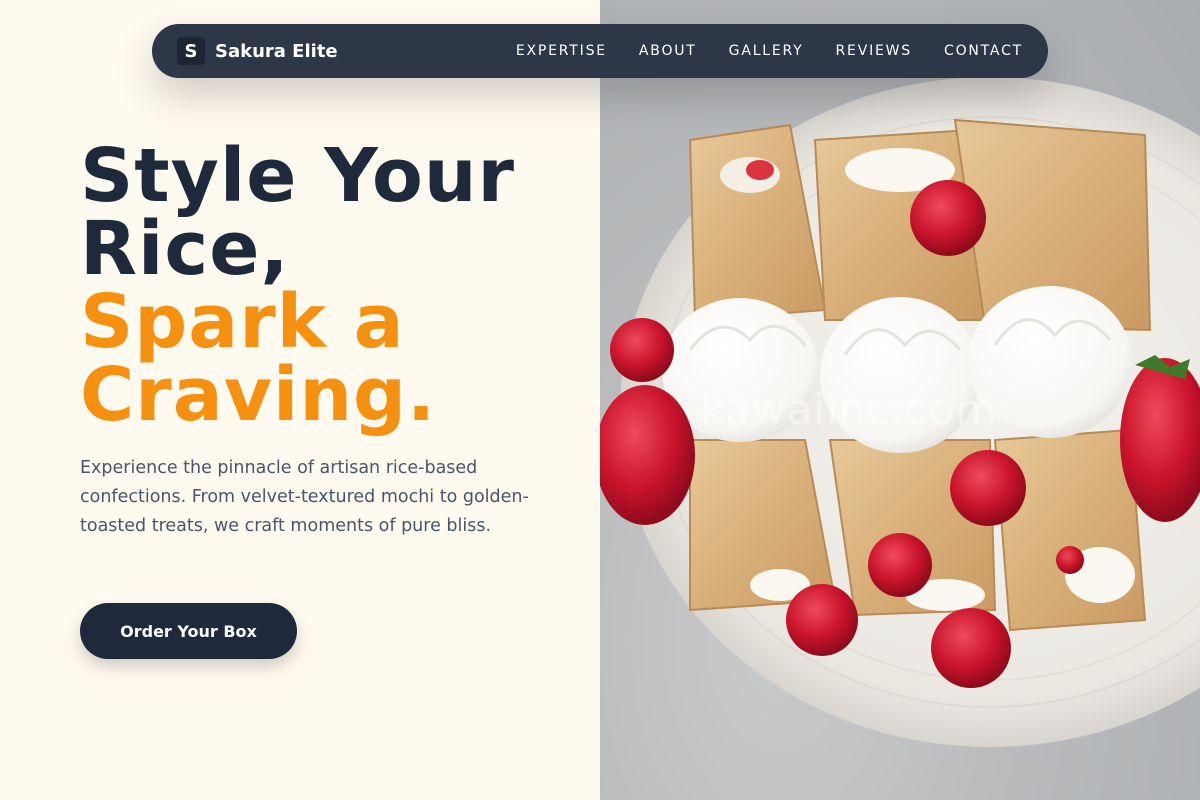 This screenshot has width=1200, height=800. I want to click on logo-mark-icon: S, so click(191, 51).